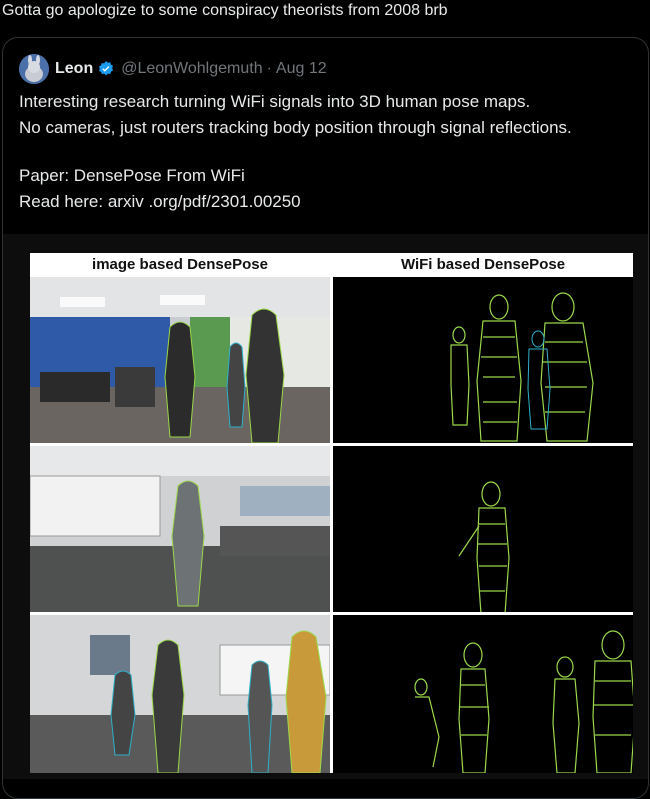 The width and height of the screenshot is (650, 799). I want to click on quoted-tweet-header: Leon @LeonWohlgemuth · Aug 12, so click(173, 69).